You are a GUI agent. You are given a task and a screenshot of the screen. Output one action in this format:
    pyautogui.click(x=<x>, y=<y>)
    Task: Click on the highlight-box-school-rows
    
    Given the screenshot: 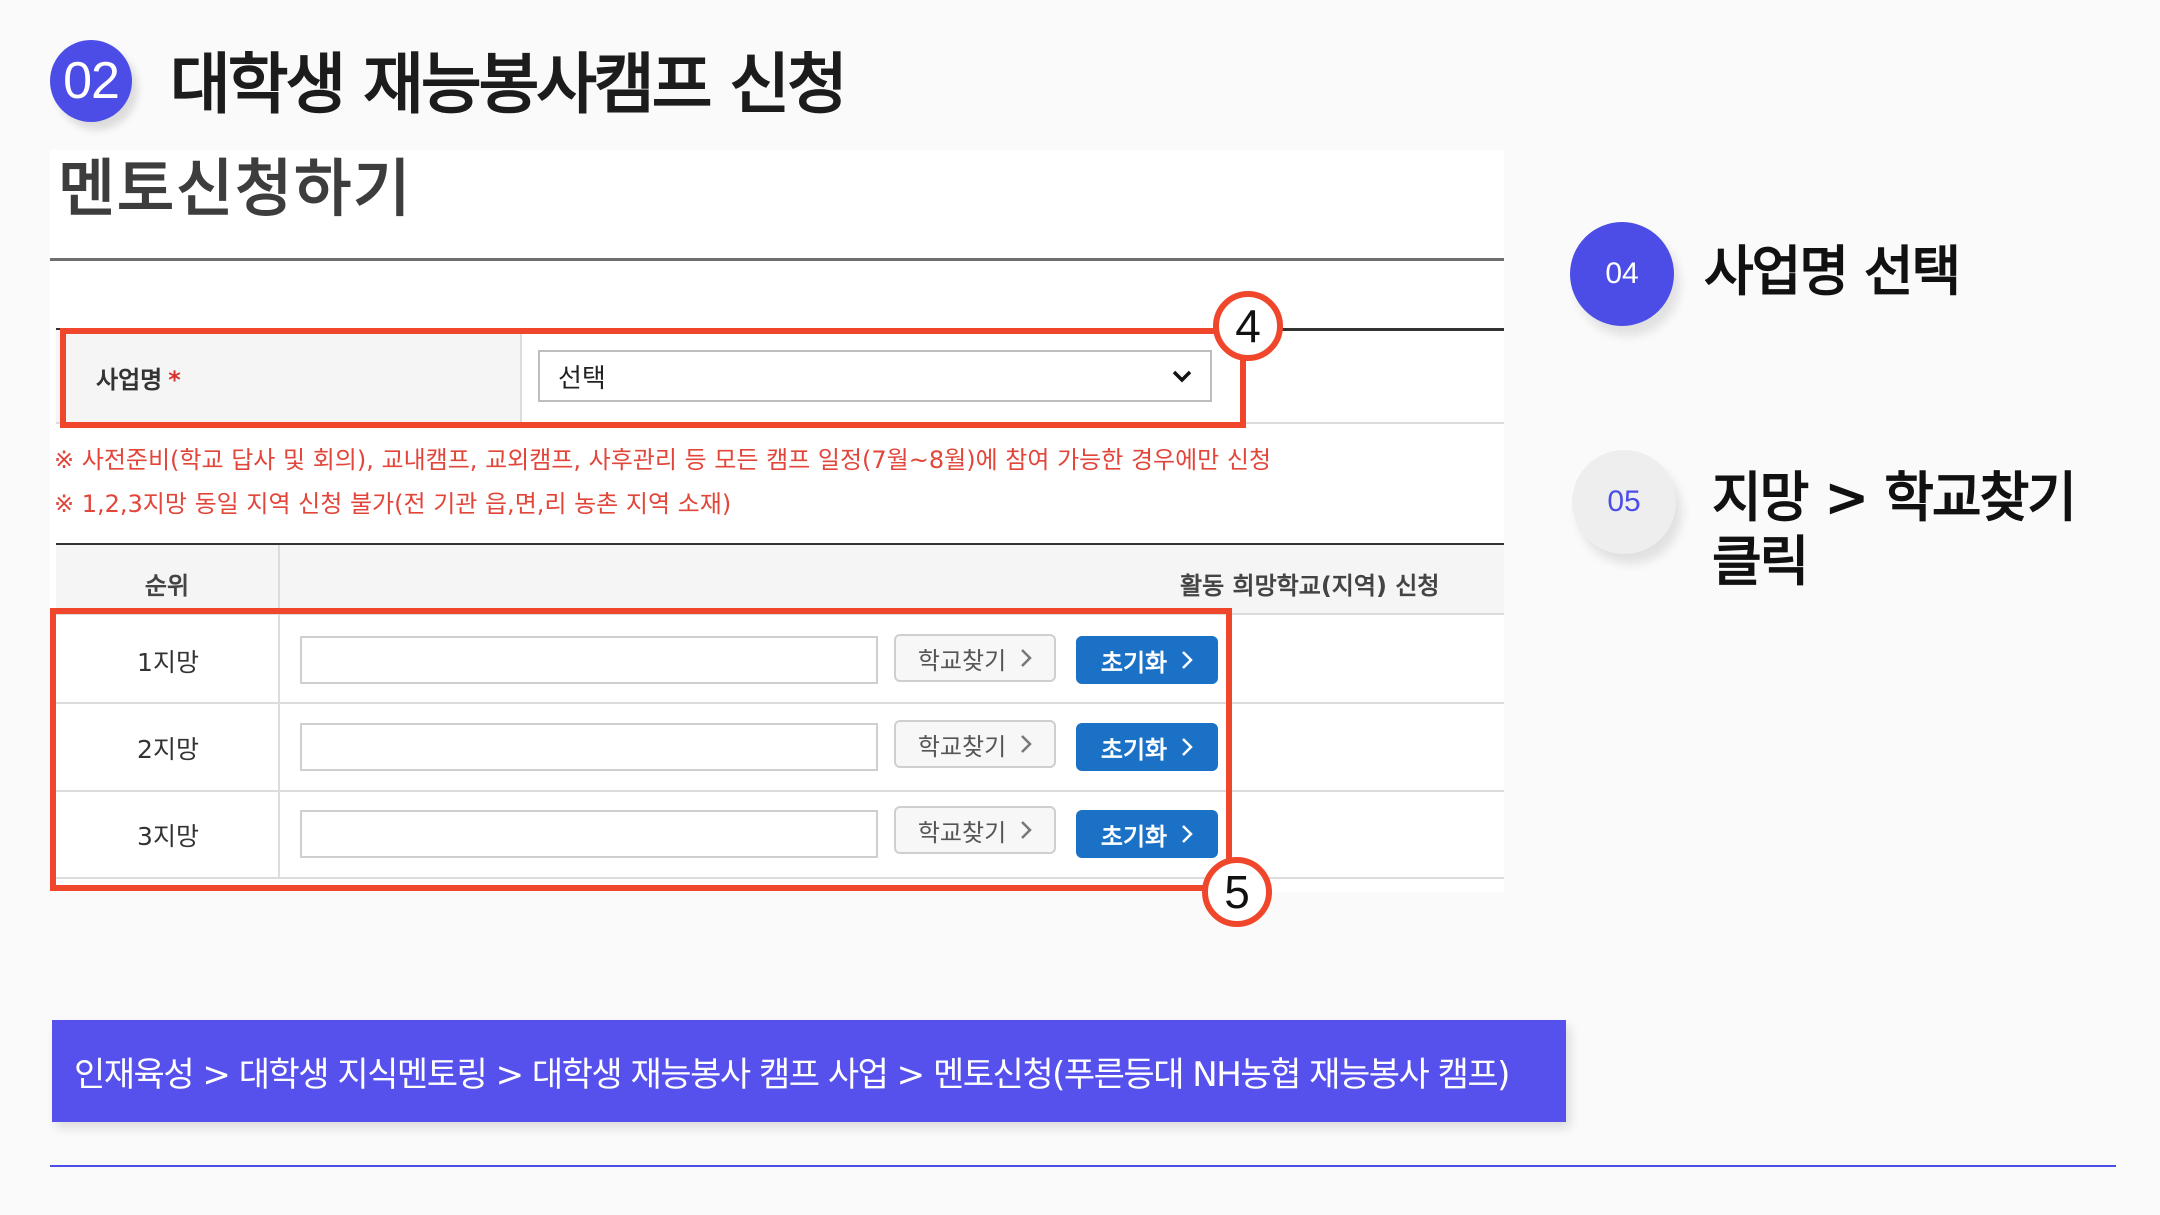 What is the action you would take?
    pyautogui.click(x=641, y=749)
    